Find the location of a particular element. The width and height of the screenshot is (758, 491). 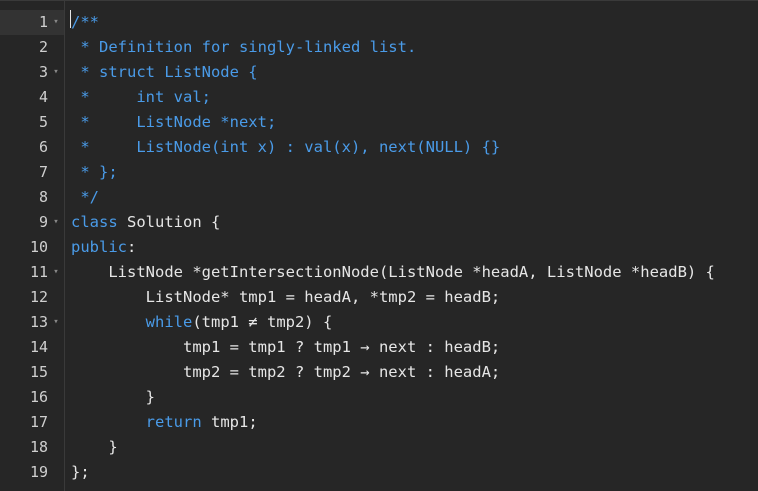

code-token-comment: * }; is located at coordinates (94, 172).